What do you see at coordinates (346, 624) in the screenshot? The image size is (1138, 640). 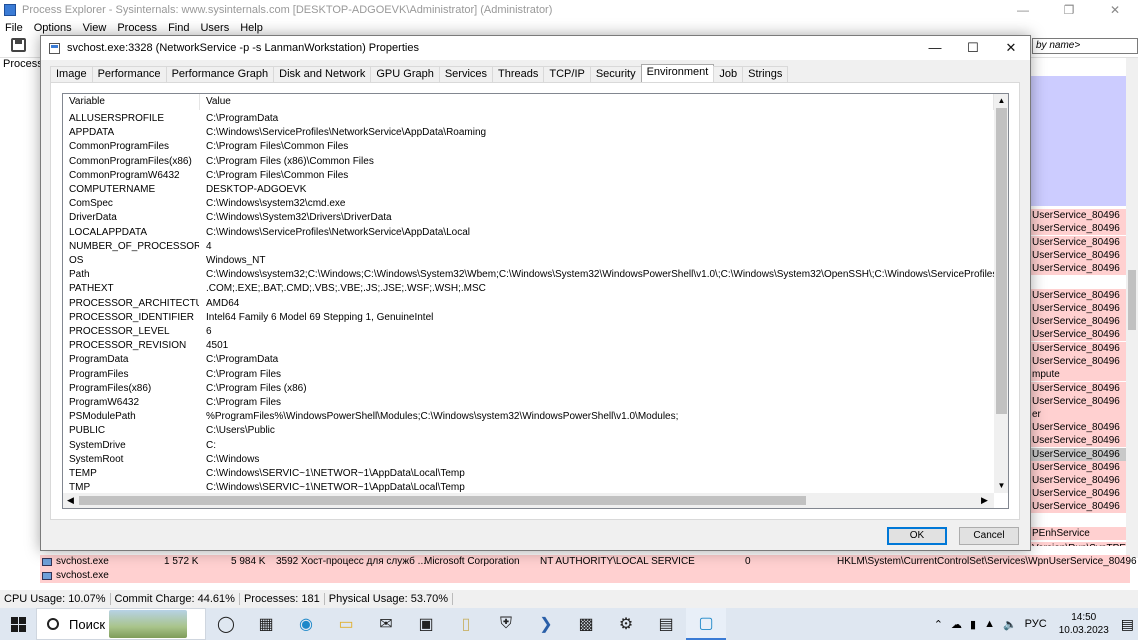 I see `file-explorer-icon: ▭` at bounding box center [346, 624].